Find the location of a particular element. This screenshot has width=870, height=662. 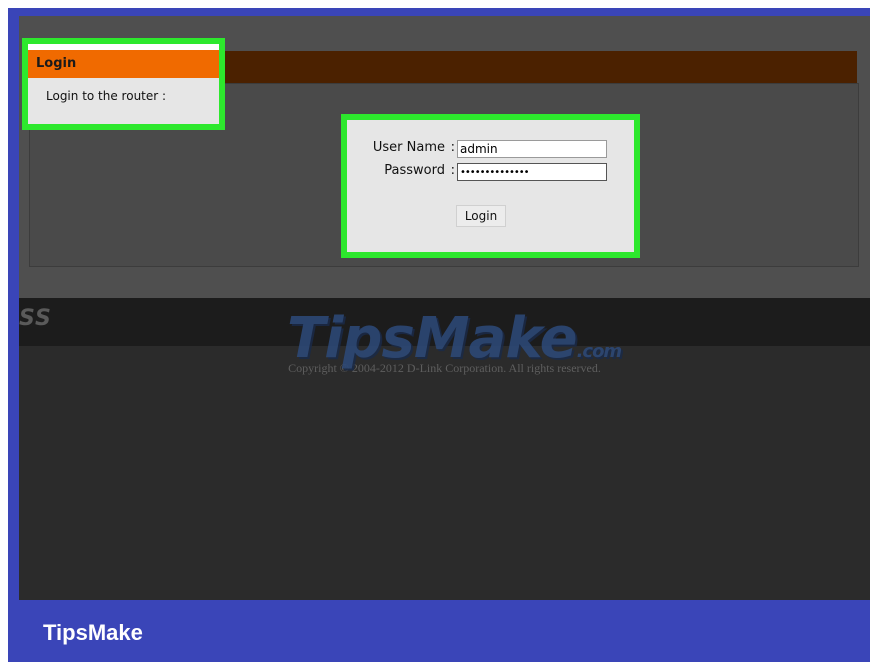

login-section-title: Login is located at coordinates (123, 64).